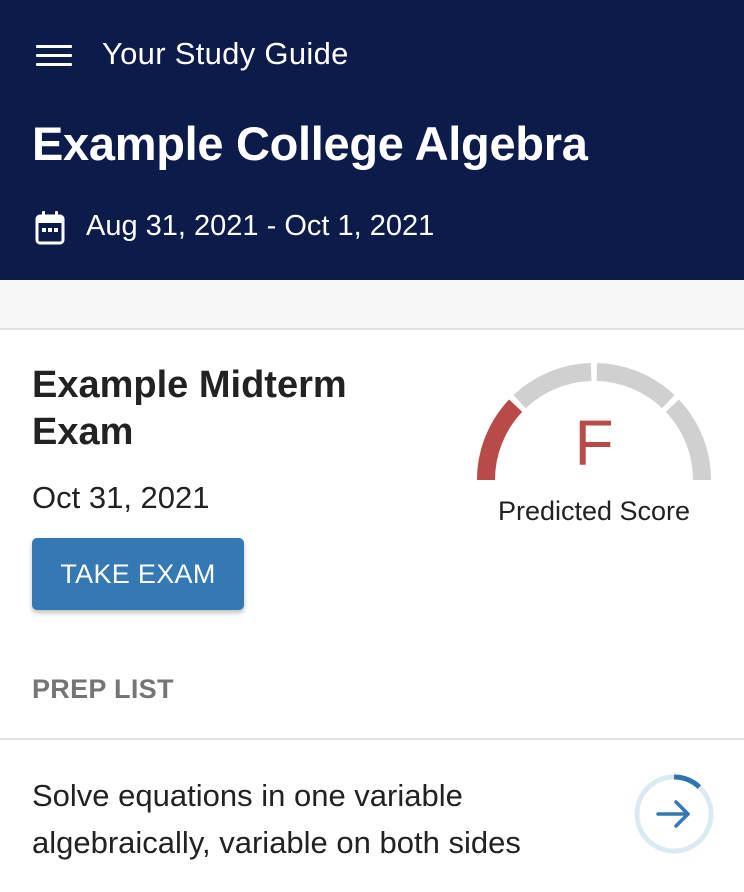 The image size is (744, 892). What do you see at coordinates (103, 689) in the screenshot?
I see `prep-list-heading: PREP LIST` at bounding box center [103, 689].